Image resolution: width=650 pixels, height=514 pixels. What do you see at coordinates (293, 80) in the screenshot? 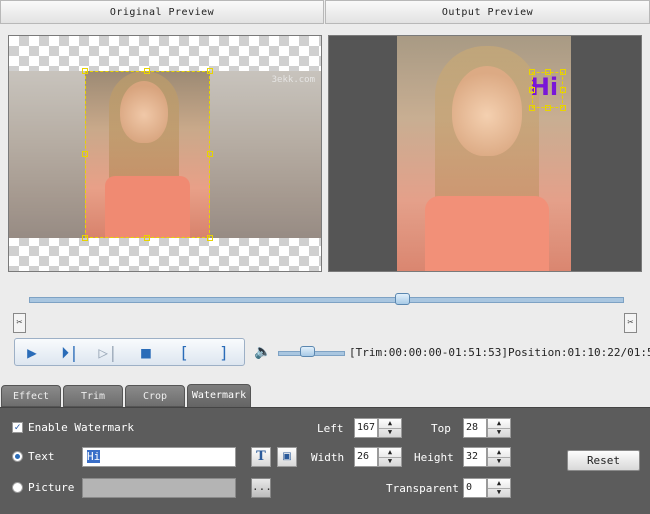
I see `original-watermark: 3ekk.com` at bounding box center [293, 80].